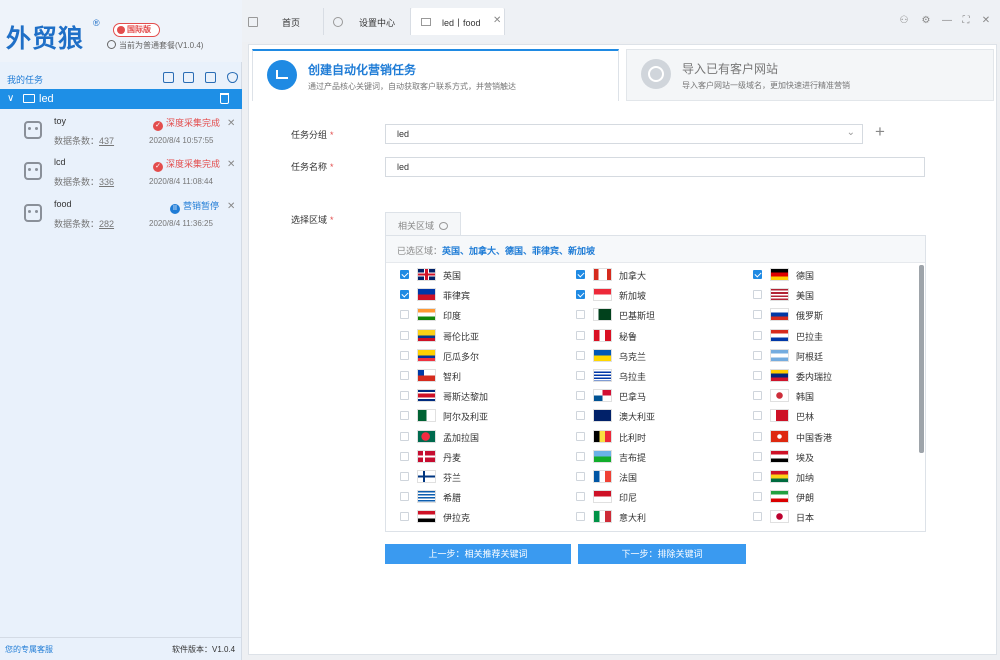  I want to click on task-item: lcd ✓ 深度采集完成 数据条数：336 2020/8/4 11:08:44 ✕, so click(121, 173).